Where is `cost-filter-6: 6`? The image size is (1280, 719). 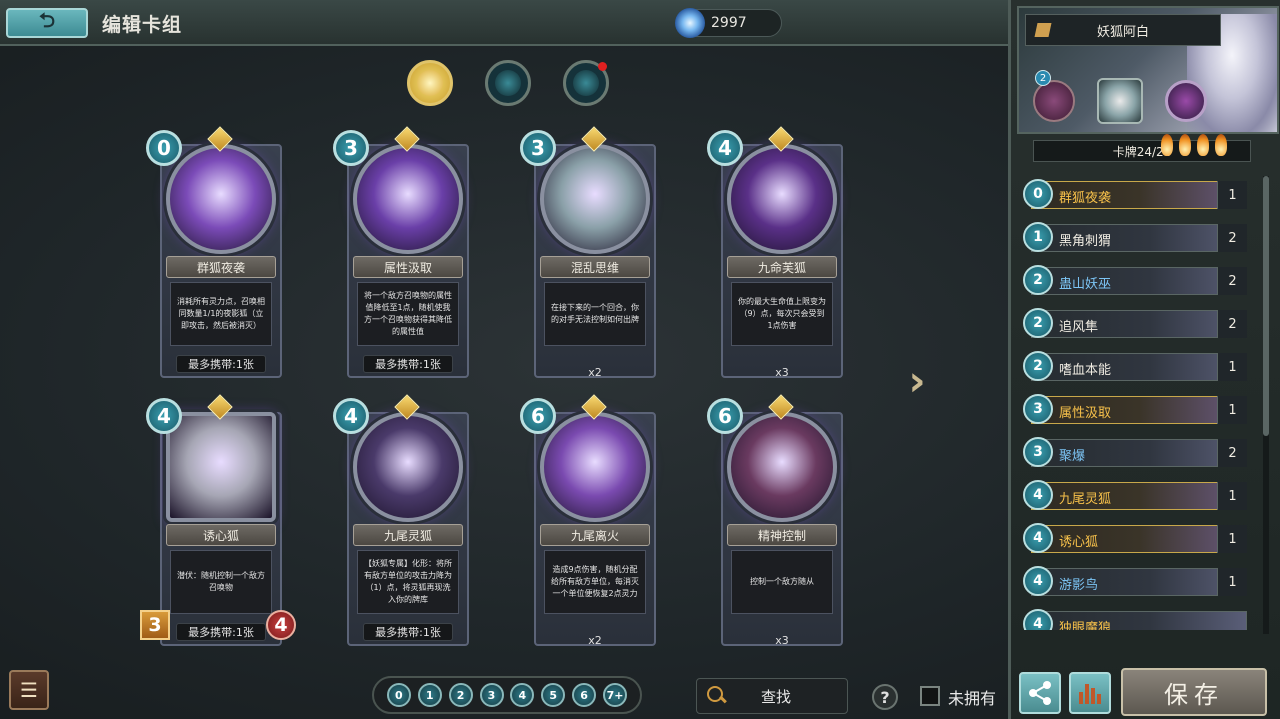 cost-filter-6: 6 is located at coordinates (584, 695).